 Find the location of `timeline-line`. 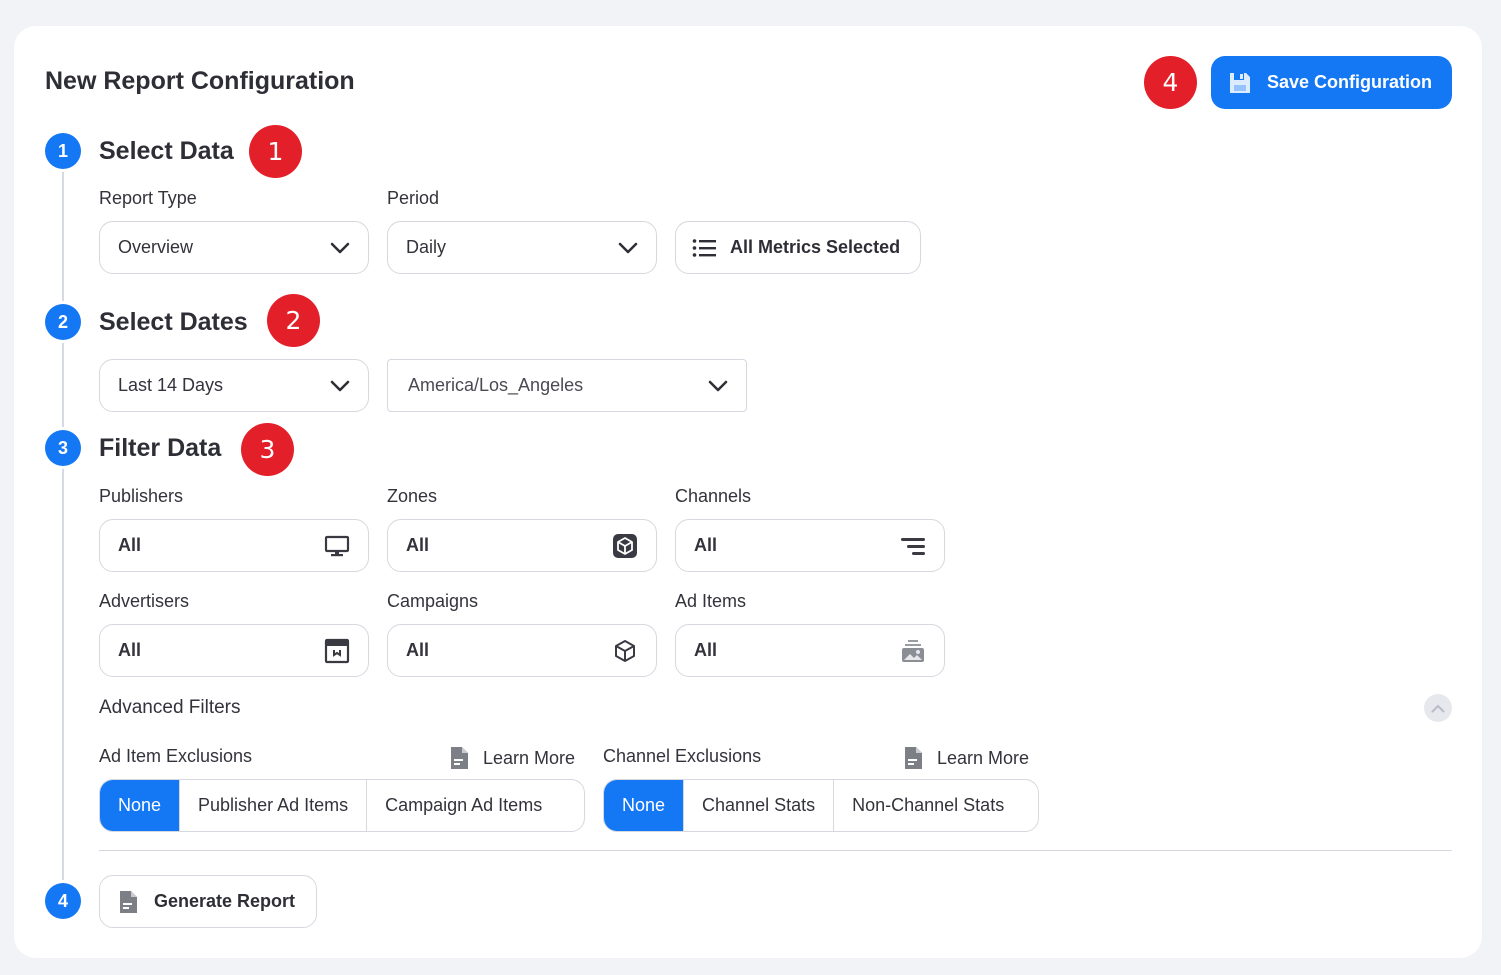

timeline-line is located at coordinates (63, 526).